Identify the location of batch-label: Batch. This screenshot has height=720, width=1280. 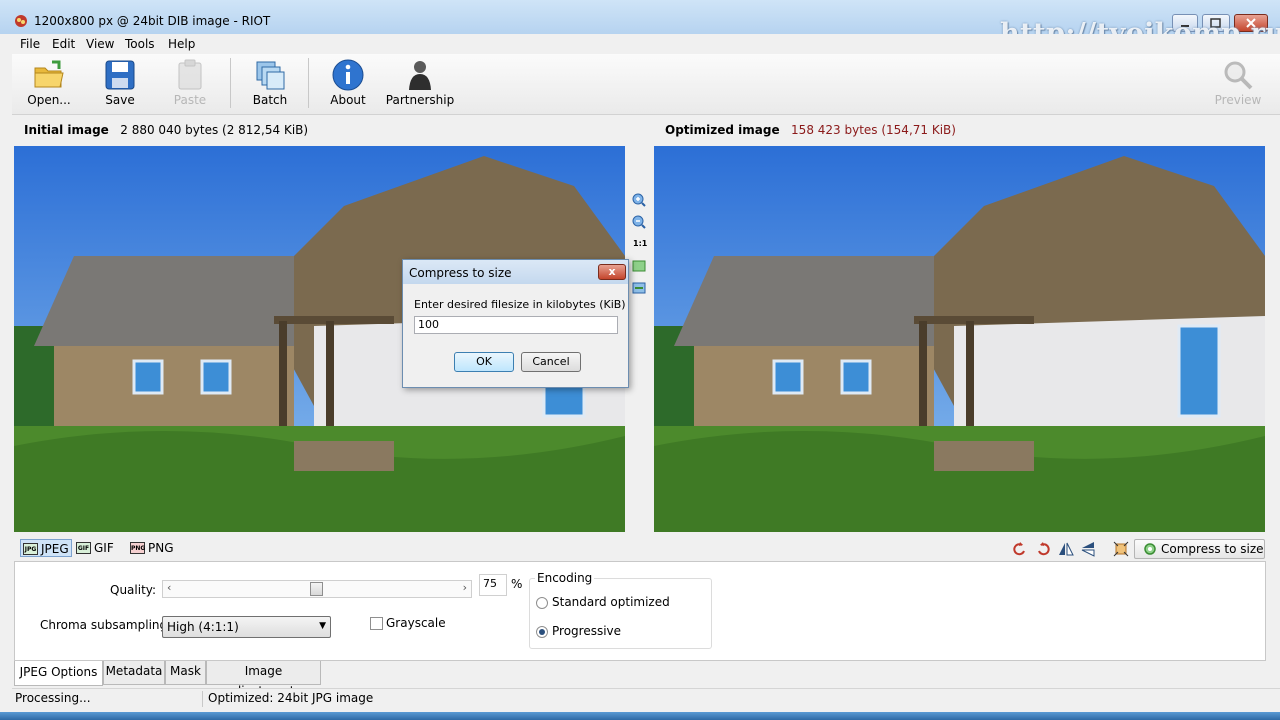
(270, 100).